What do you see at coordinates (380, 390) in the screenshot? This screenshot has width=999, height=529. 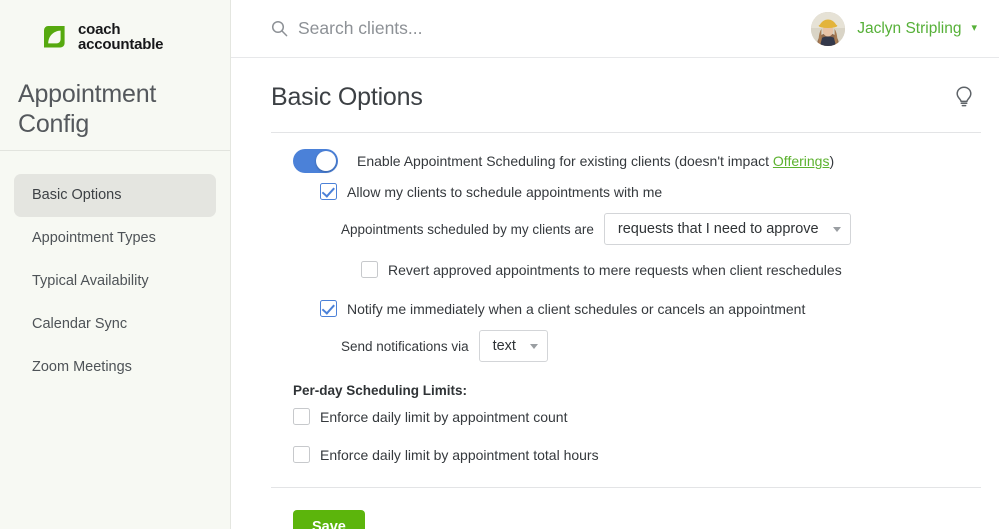 I see `per-day-limits-title: Per-day Scheduling Limits:` at bounding box center [380, 390].